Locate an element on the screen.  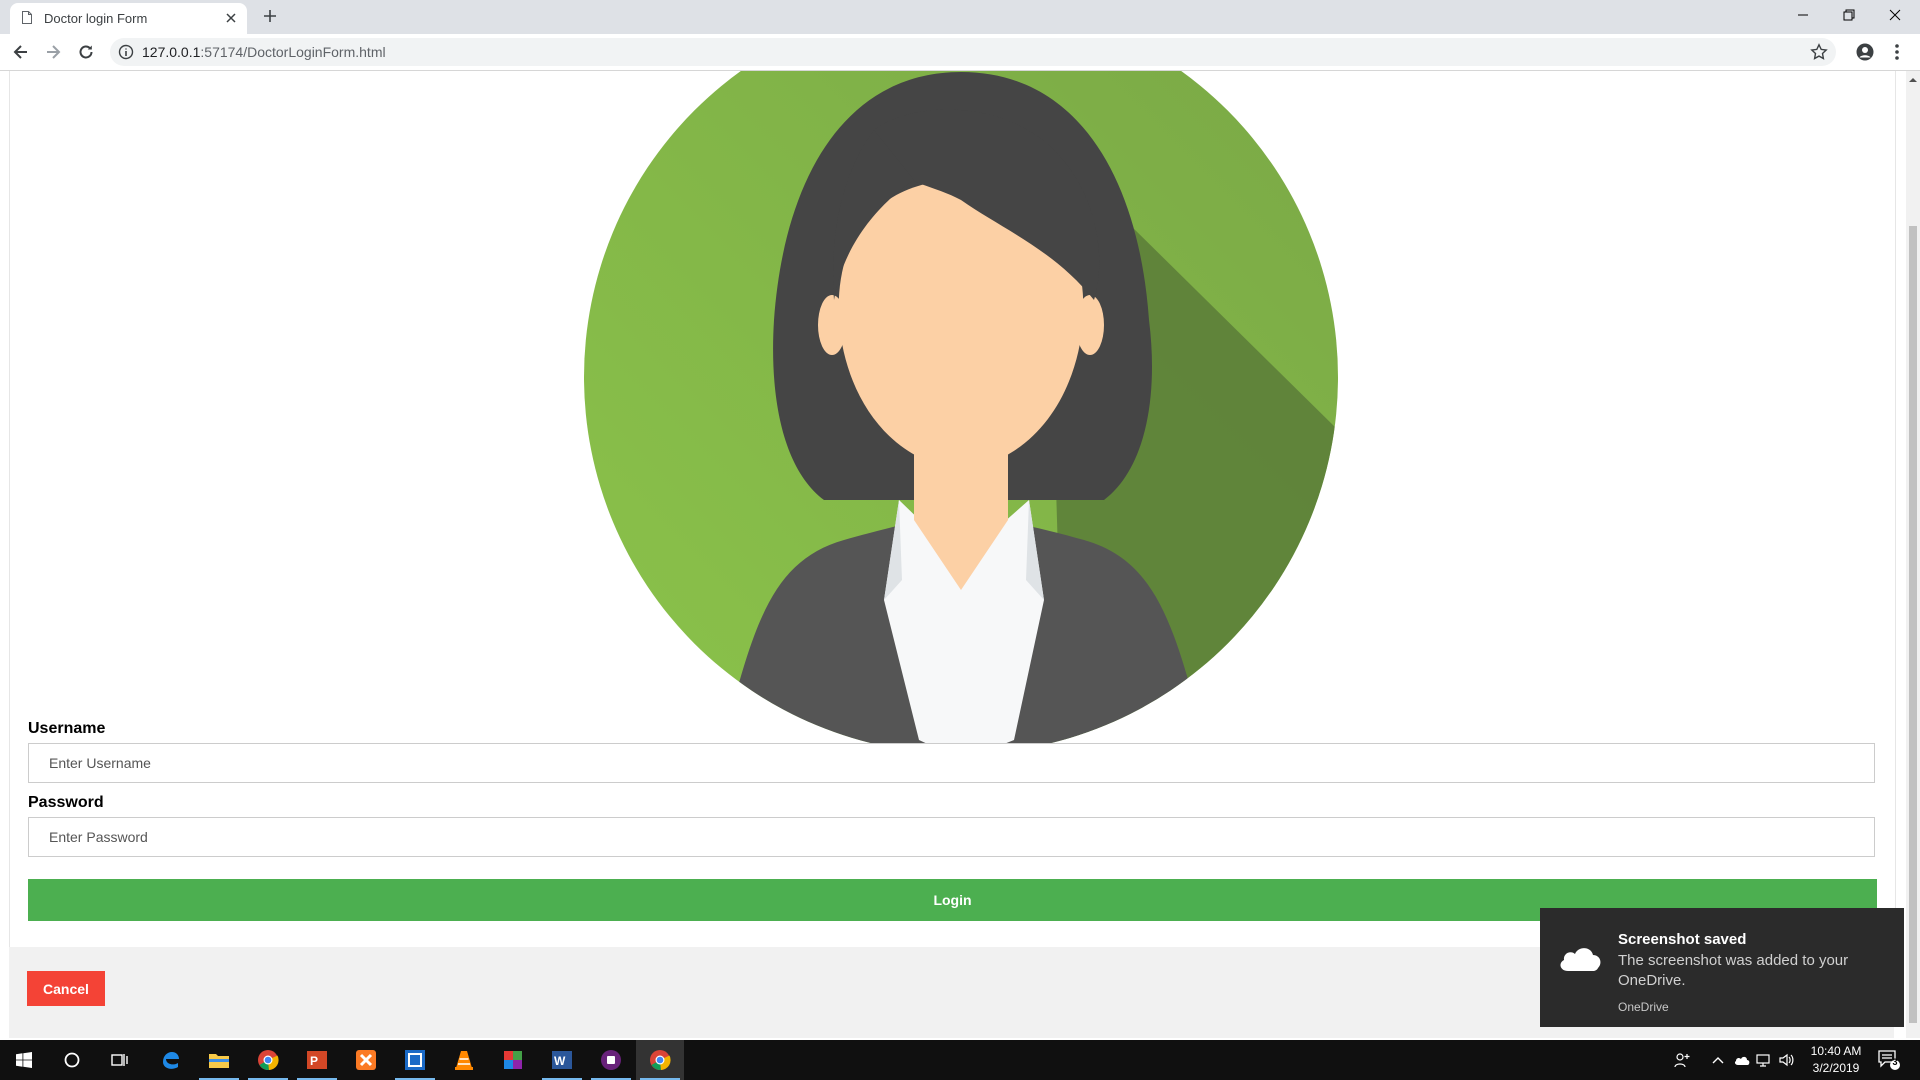
windows-taskbar: P W 10:40 AM 3/2/2019 3 is located at coordinates (960, 1060).